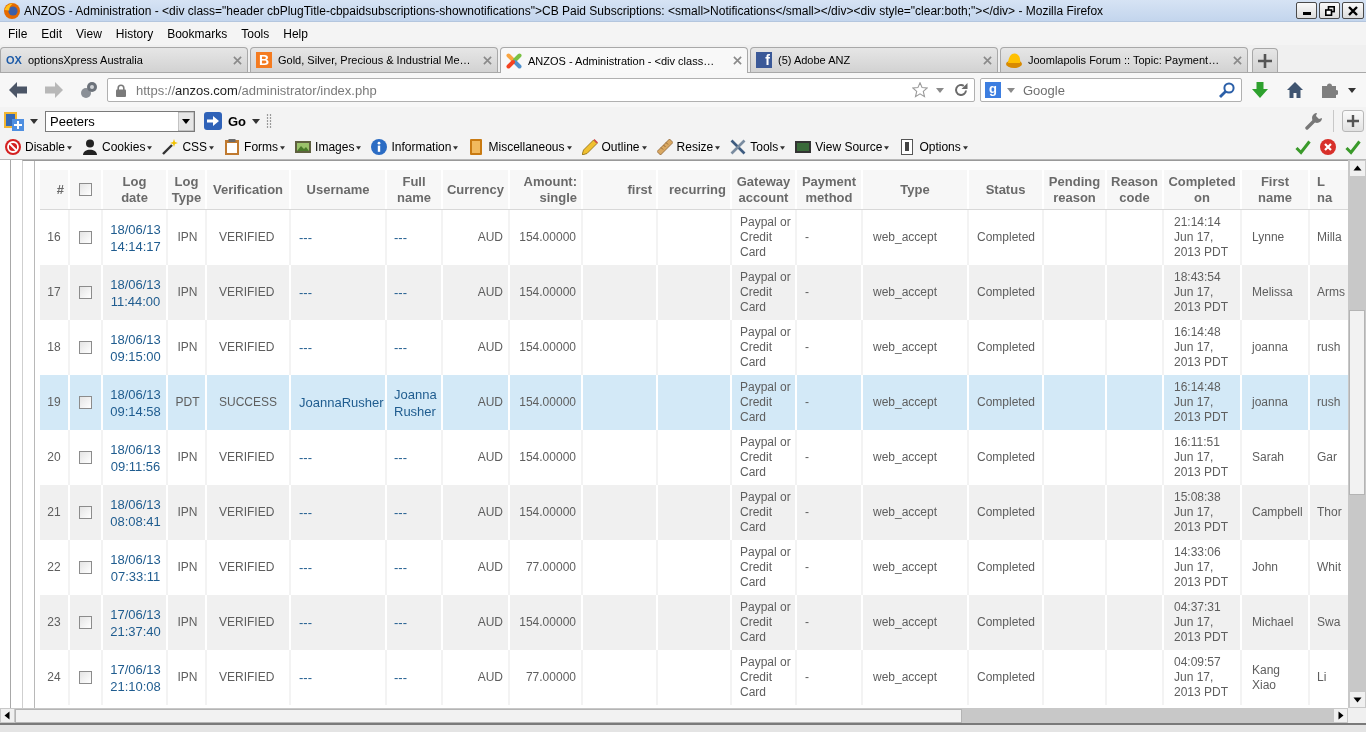 Image resolution: width=1366 pixels, height=732 pixels. What do you see at coordinates (1329, 189) in the screenshot?
I see `column-header: L na` at bounding box center [1329, 189].